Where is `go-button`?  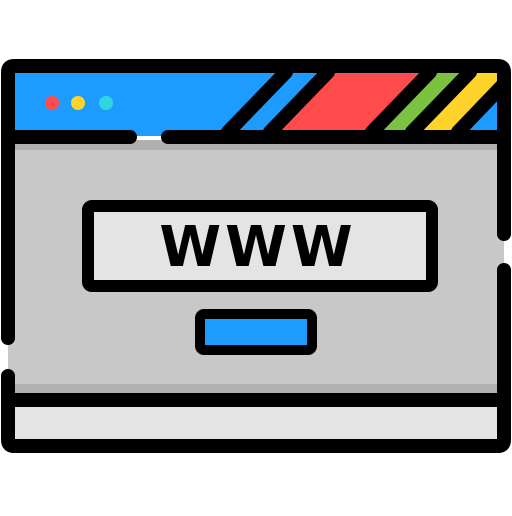
go-button is located at coordinates (256, 332).